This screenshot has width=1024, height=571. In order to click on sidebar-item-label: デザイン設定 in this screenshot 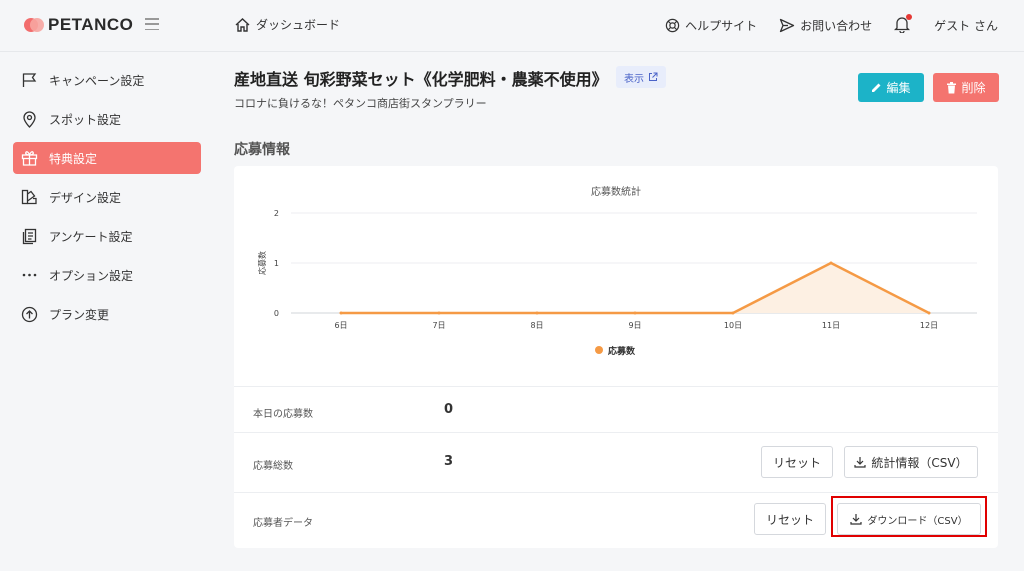, I will do `click(85, 197)`.